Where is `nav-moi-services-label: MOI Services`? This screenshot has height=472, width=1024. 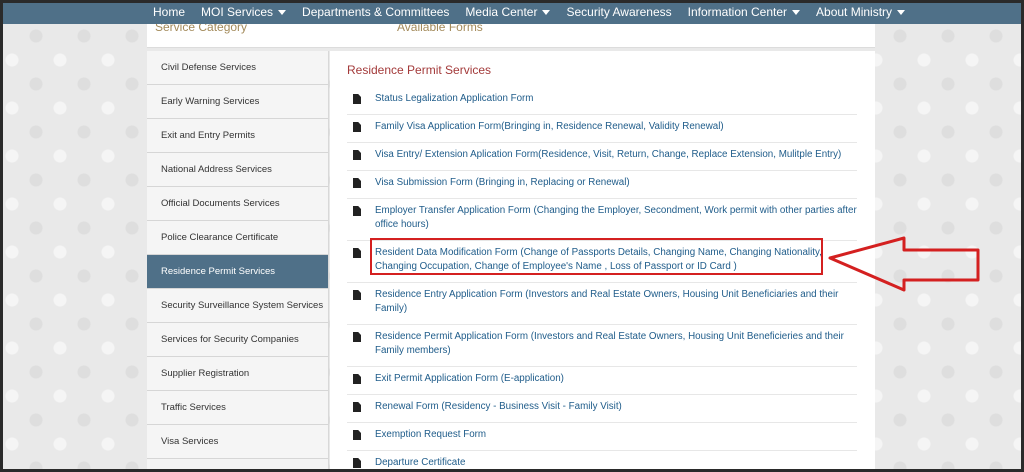
nav-moi-services-label: MOI Services is located at coordinates (237, 12).